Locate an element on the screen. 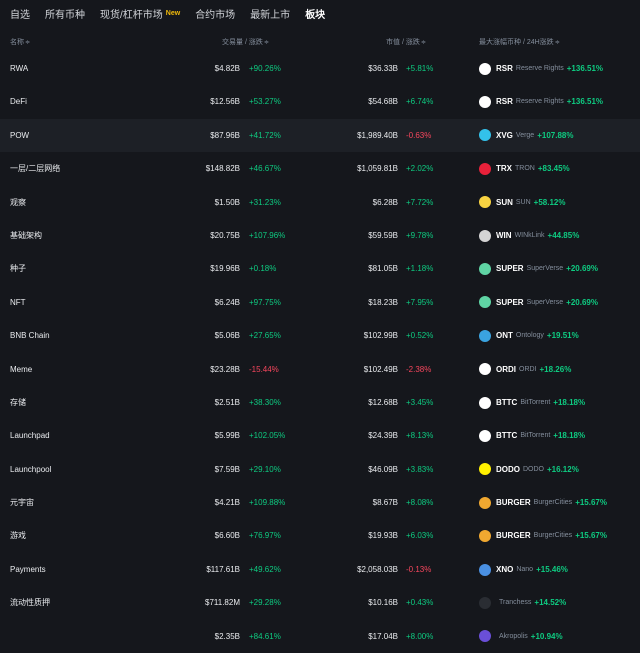 Image resolution: width=640 pixels, height=653 pixels. top-gainer-coin: TRX TRON +83.45% is located at coordinates (524, 168).